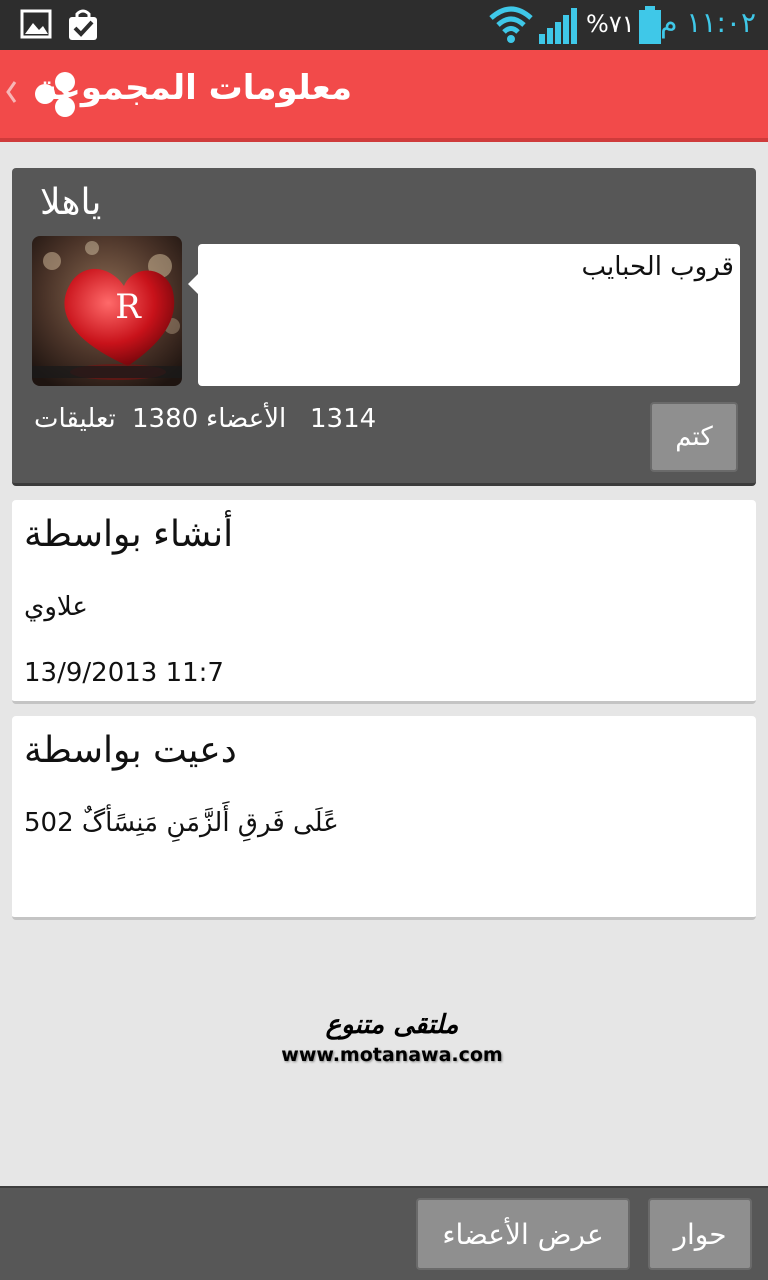  Describe the element at coordinates (384, 96) in the screenshot. I see `title-bar: معلومات المجموعة` at that location.